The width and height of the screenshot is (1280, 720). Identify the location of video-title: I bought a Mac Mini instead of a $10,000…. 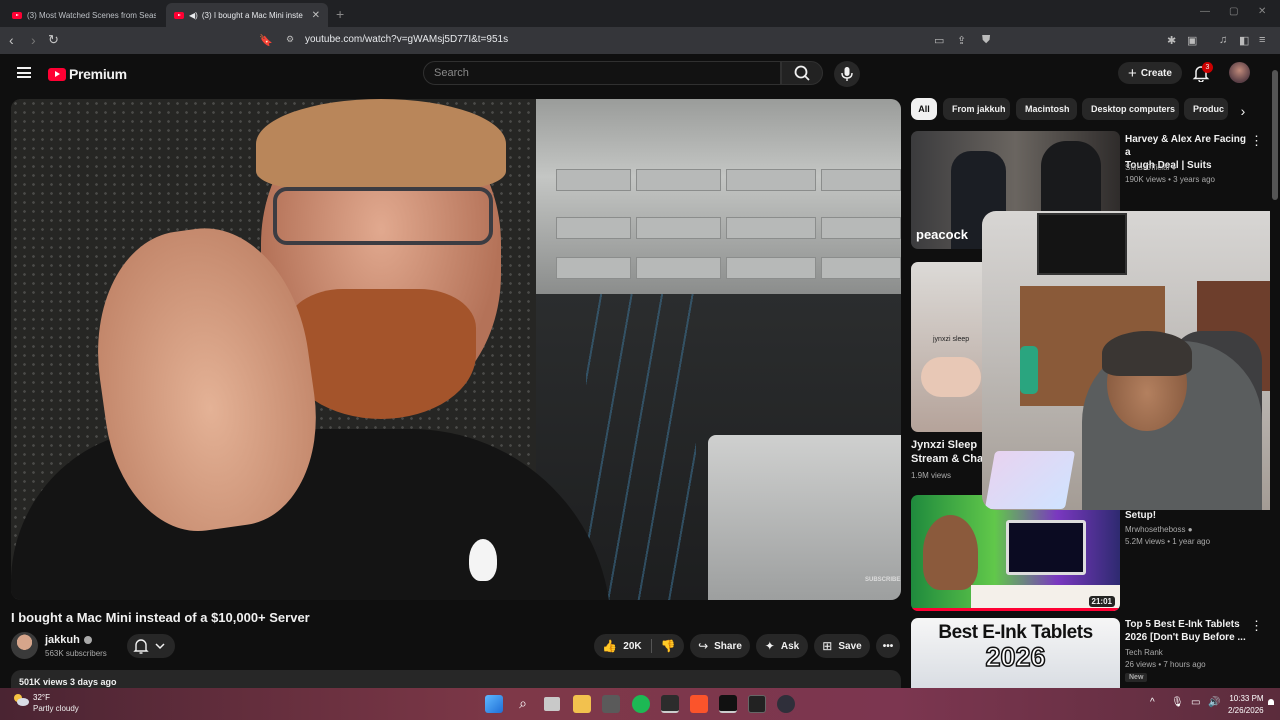
(160, 617).